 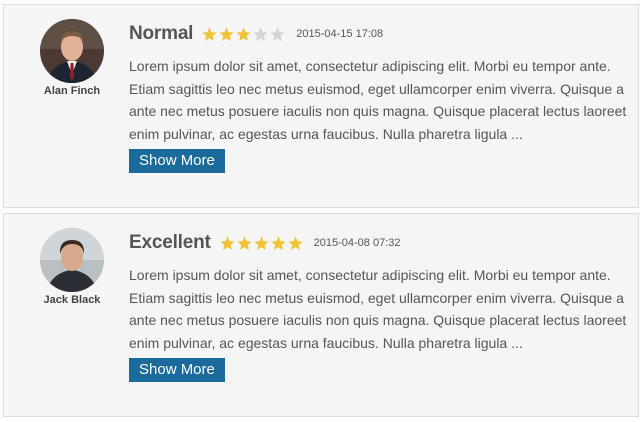 I want to click on review-headline: Normal 2015-04-15 17:08, so click(x=379, y=34).